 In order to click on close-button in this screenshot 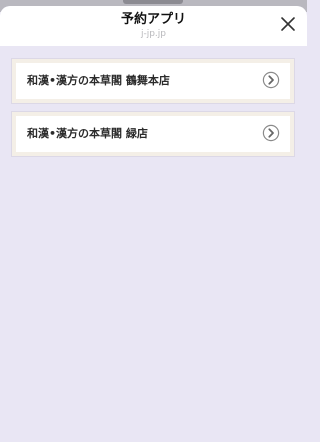, I will do `click(288, 24)`.